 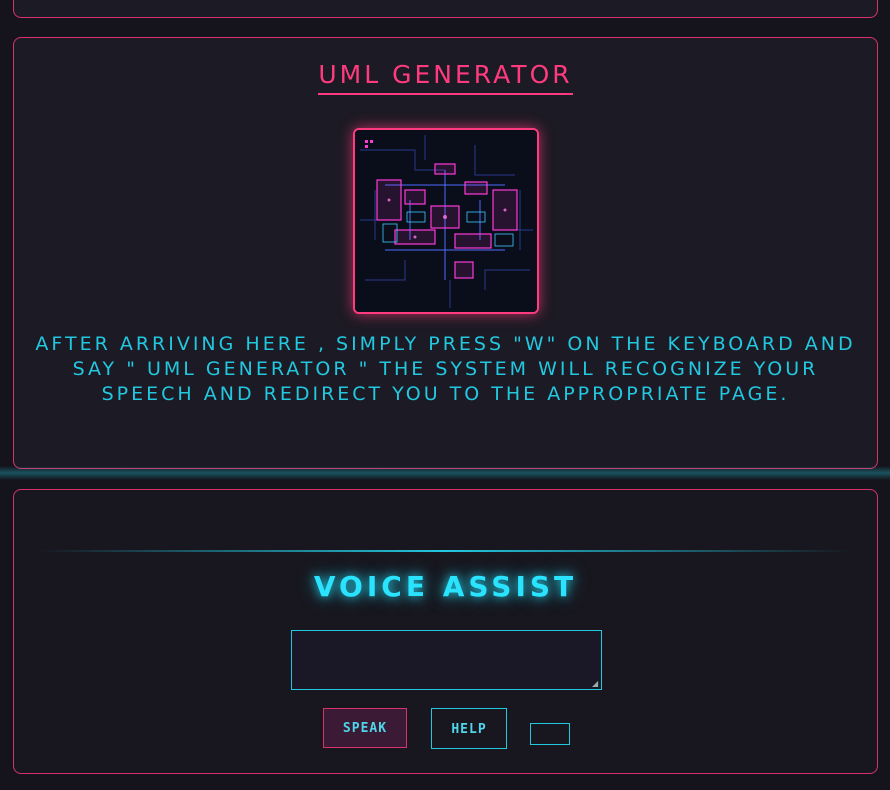 What do you see at coordinates (445, 473) in the screenshot?
I see `section-divider-glow` at bounding box center [445, 473].